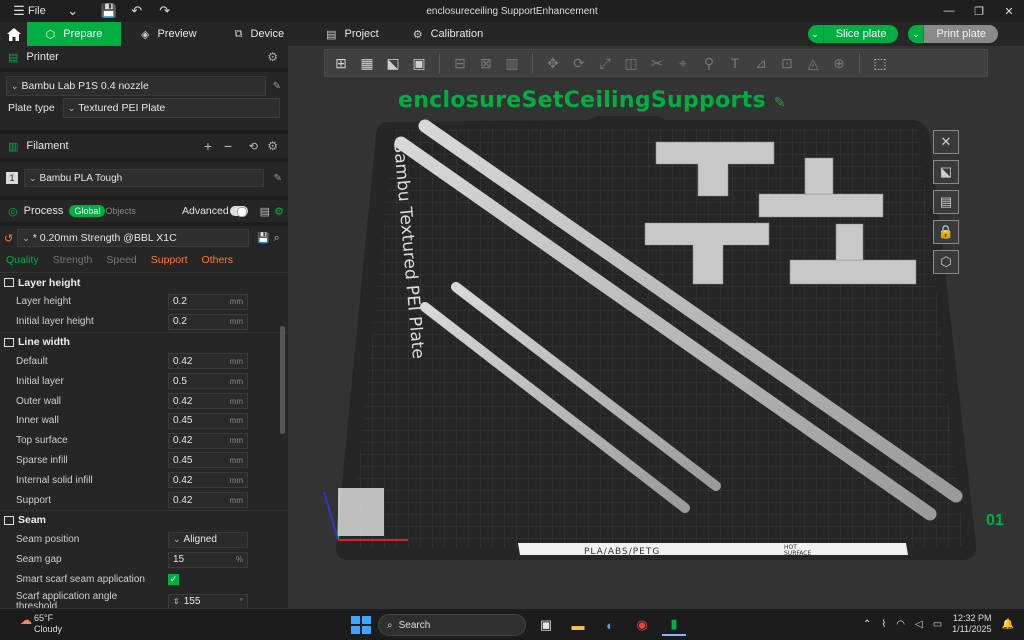 The height and width of the screenshot is (640, 1024). Describe the element at coordinates (208, 601) in the screenshot. I see `param-input: ⇕ 155 °` at that location.